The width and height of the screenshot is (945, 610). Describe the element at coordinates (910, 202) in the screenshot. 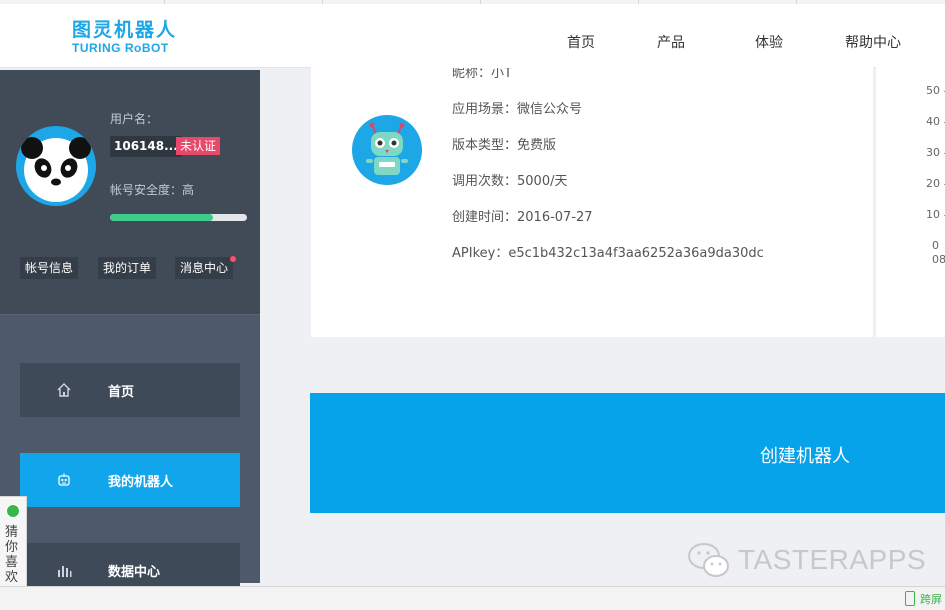

I see `usage-chart-partial: 50 40 30 20 10 0 08` at that location.